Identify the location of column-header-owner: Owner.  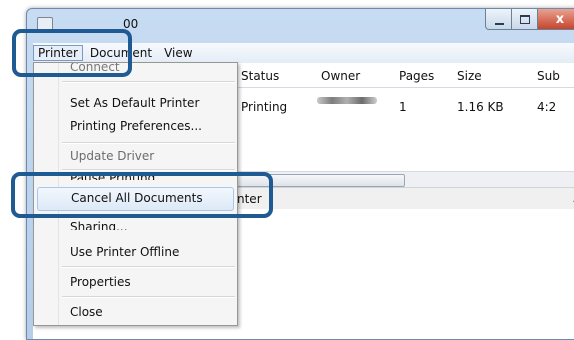
(340, 76).